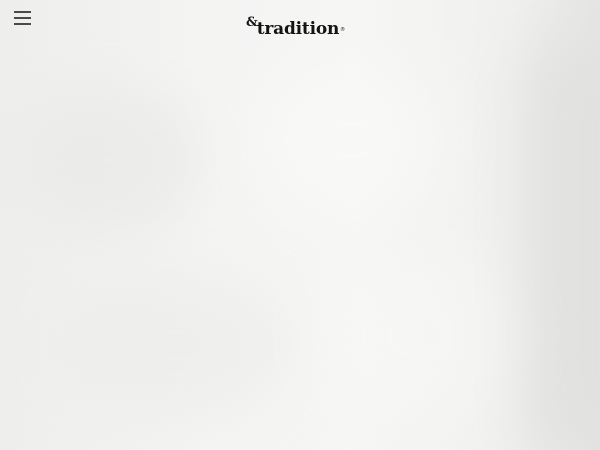 The image size is (600, 450). Describe the element at coordinates (343, 30) in the screenshot. I see `logo-registered-mark: ®` at that location.